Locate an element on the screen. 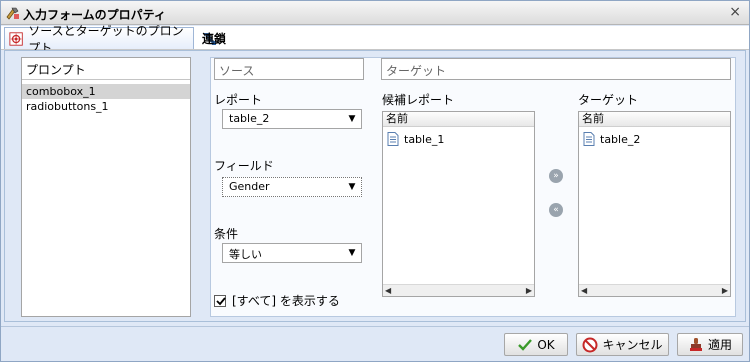 Image resolution: width=750 pixels, height=362 pixels. tab-chain: 連鎖 is located at coordinates (213, 38).